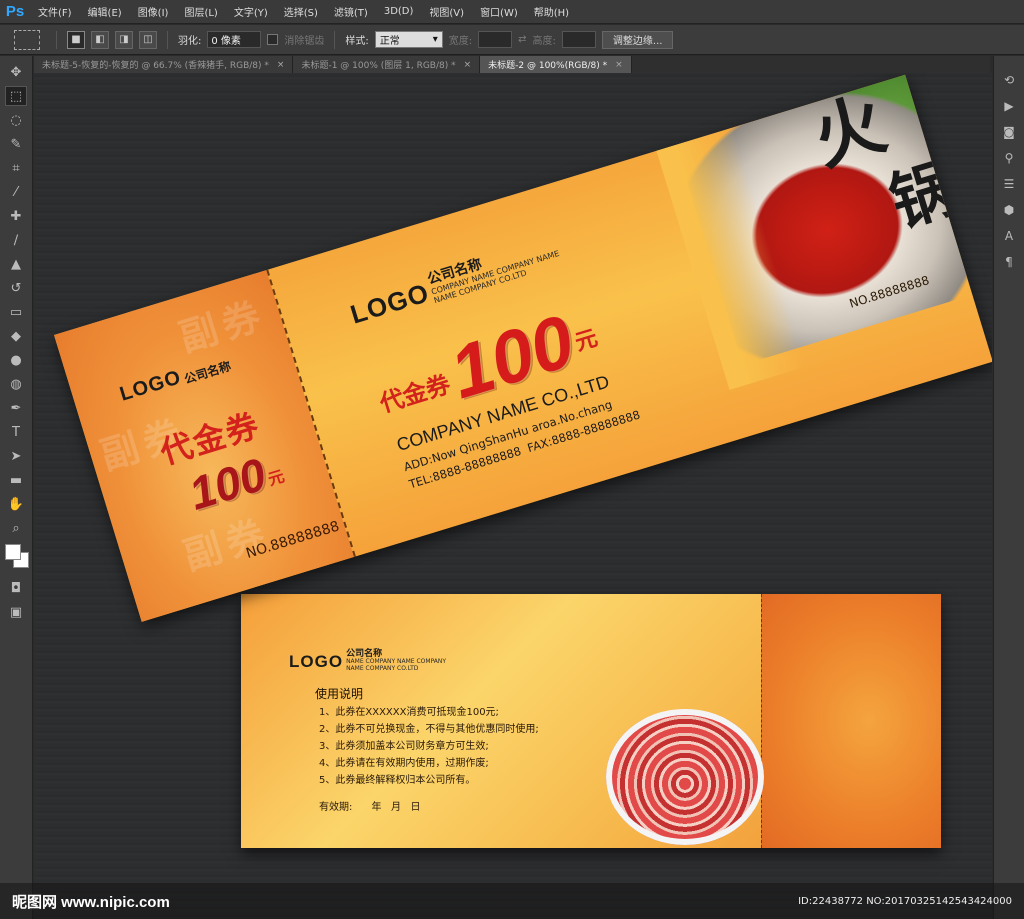 The width and height of the screenshot is (1024, 919). What do you see at coordinates (153, 11) in the screenshot?
I see `menu-image: 图像(I)` at bounding box center [153, 11].